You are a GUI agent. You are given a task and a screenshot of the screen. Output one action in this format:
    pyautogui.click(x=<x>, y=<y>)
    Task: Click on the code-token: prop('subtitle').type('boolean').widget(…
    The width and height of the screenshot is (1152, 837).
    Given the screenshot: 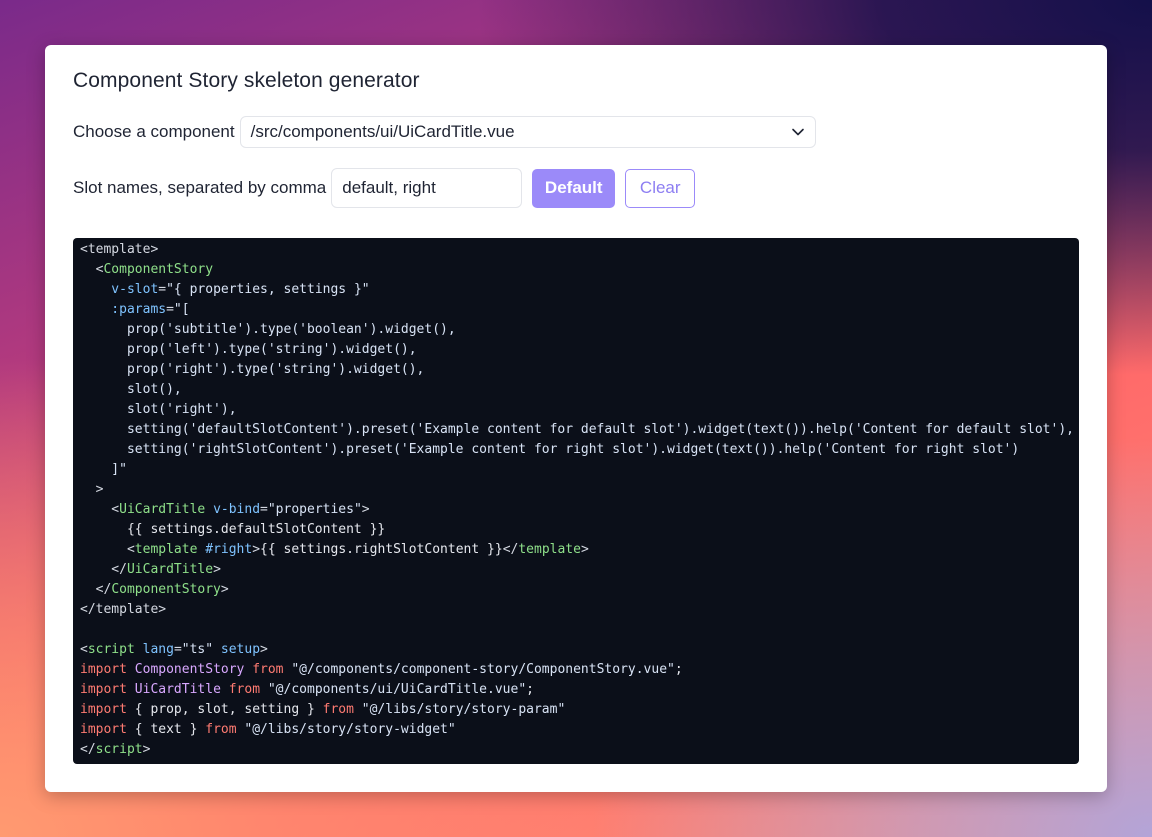 What is the action you would take?
    pyautogui.click(x=268, y=329)
    